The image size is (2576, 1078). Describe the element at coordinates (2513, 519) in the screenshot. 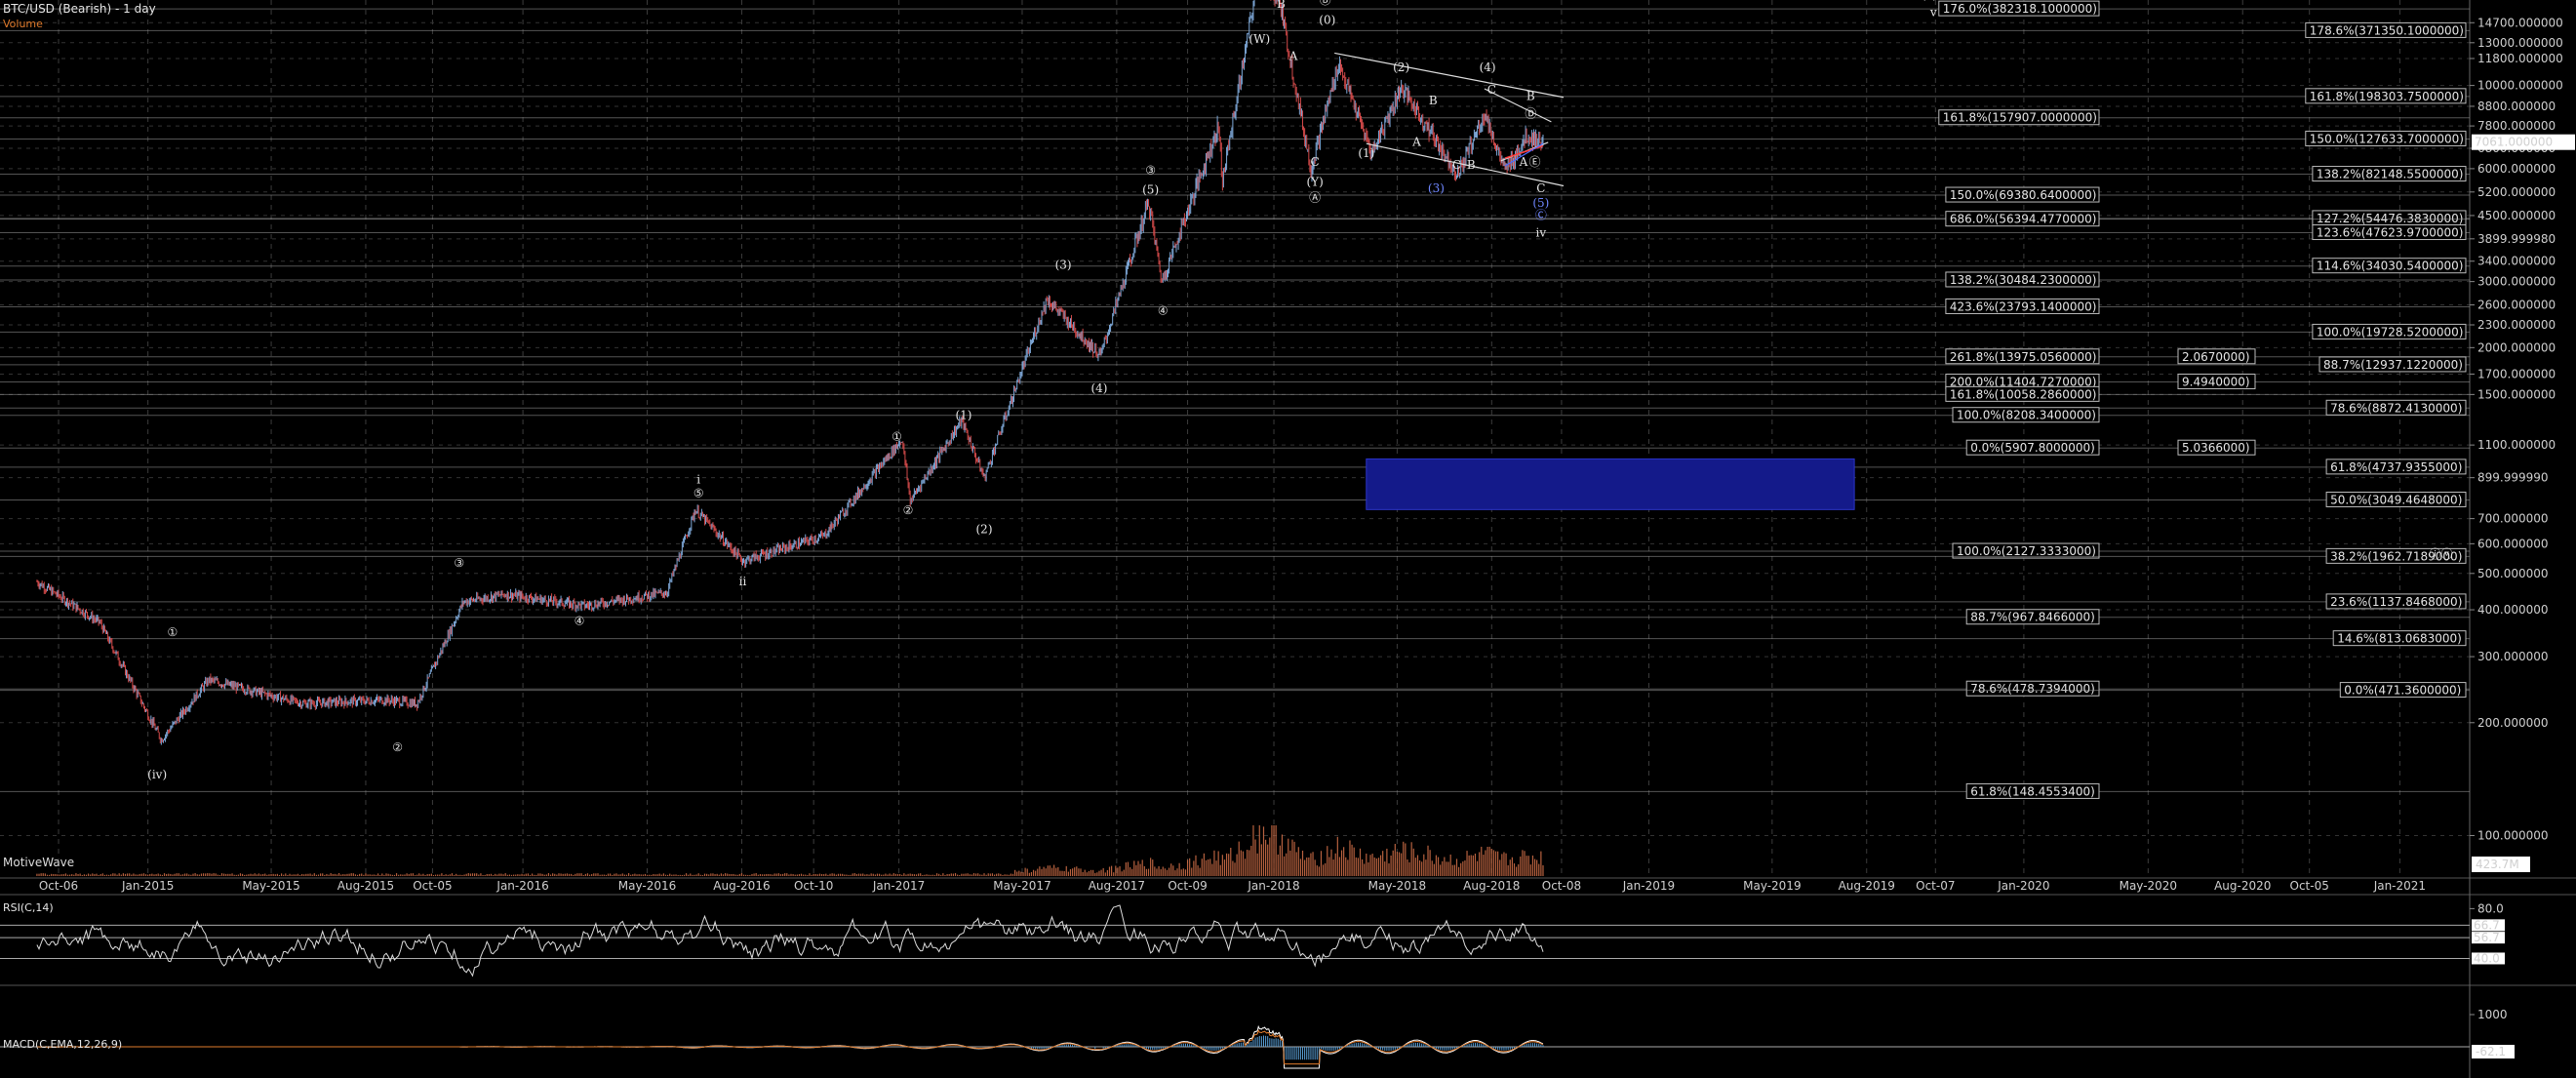

I see `y-tick-label: 700.000000` at that location.